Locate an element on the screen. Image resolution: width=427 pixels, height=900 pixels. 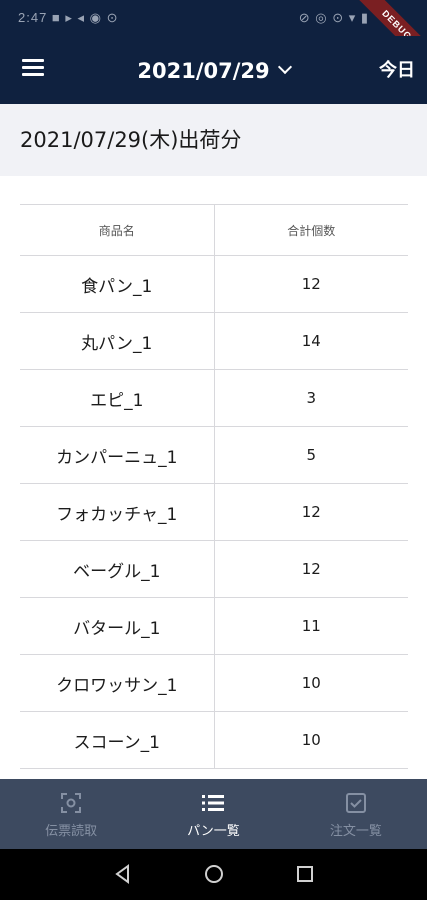
menu-icon is located at coordinates (33, 69).